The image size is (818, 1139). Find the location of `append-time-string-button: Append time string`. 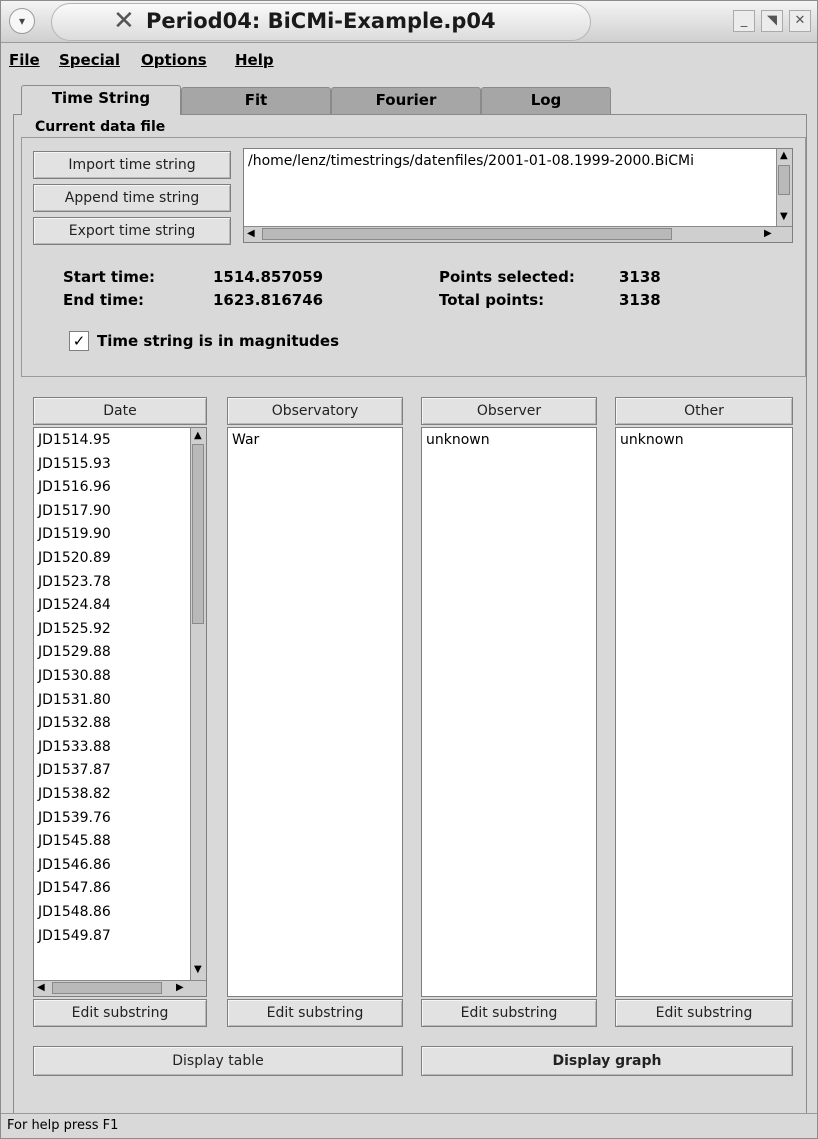

append-time-string-button: Append time string is located at coordinates (132, 198).